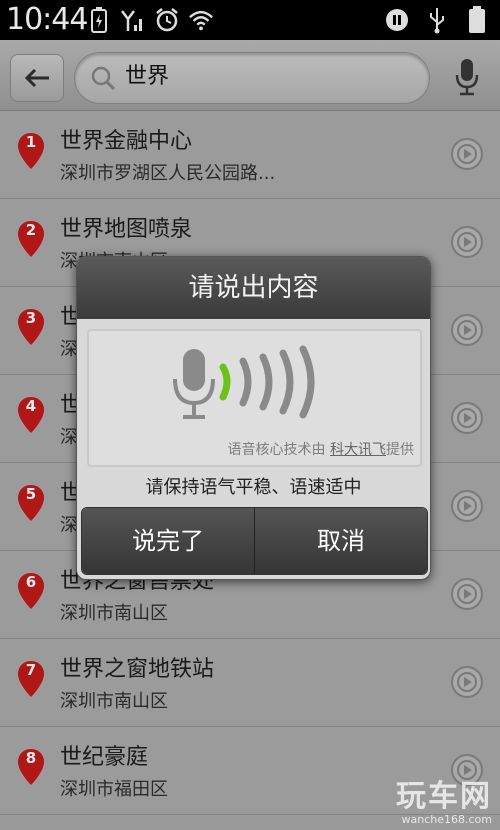 The height and width of the screenshot is (830, 500). I want to click on watermark: 玩车网 wanche168.com, so click(444, 798).